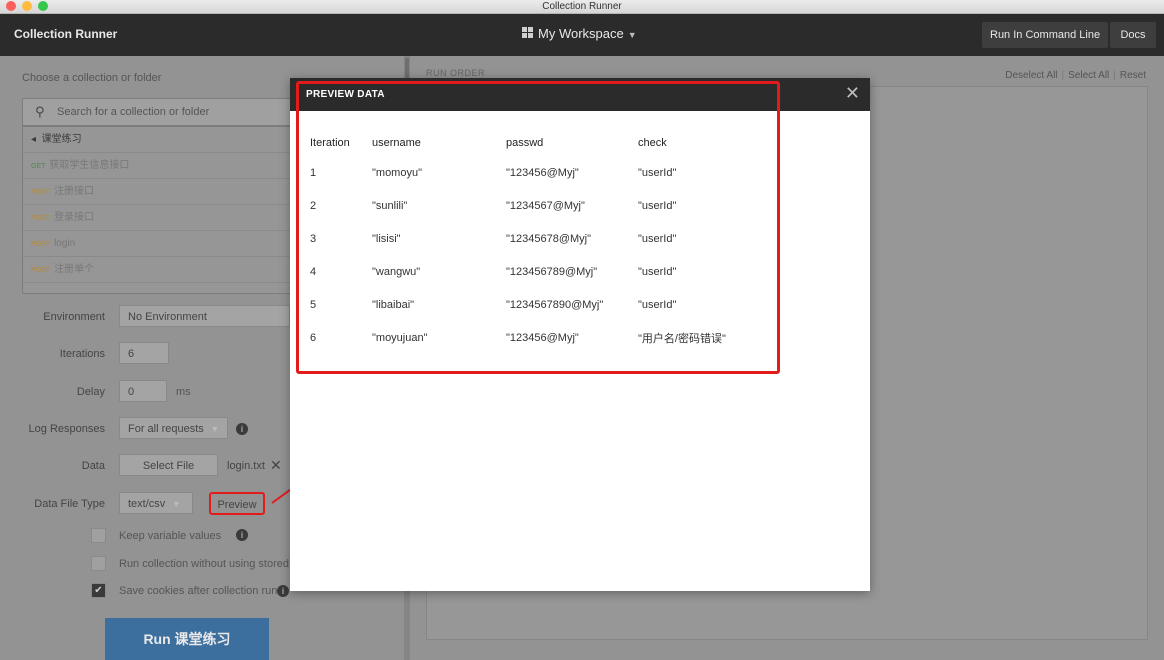 The image size is (1164, 660). I want to click on request-item: POST 登录接口, so click(157, 218).